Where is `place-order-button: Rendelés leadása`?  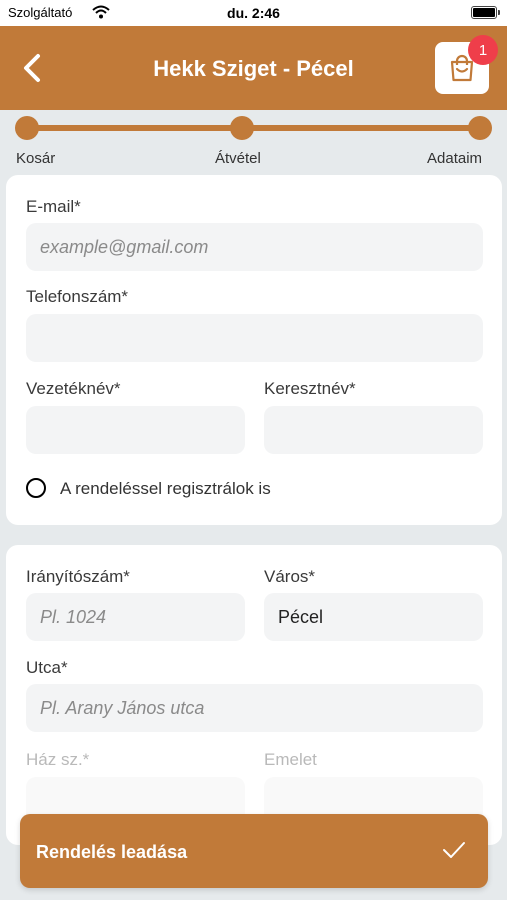
place-order-button: Rendelés leadása is located at coordinates (254, 851).